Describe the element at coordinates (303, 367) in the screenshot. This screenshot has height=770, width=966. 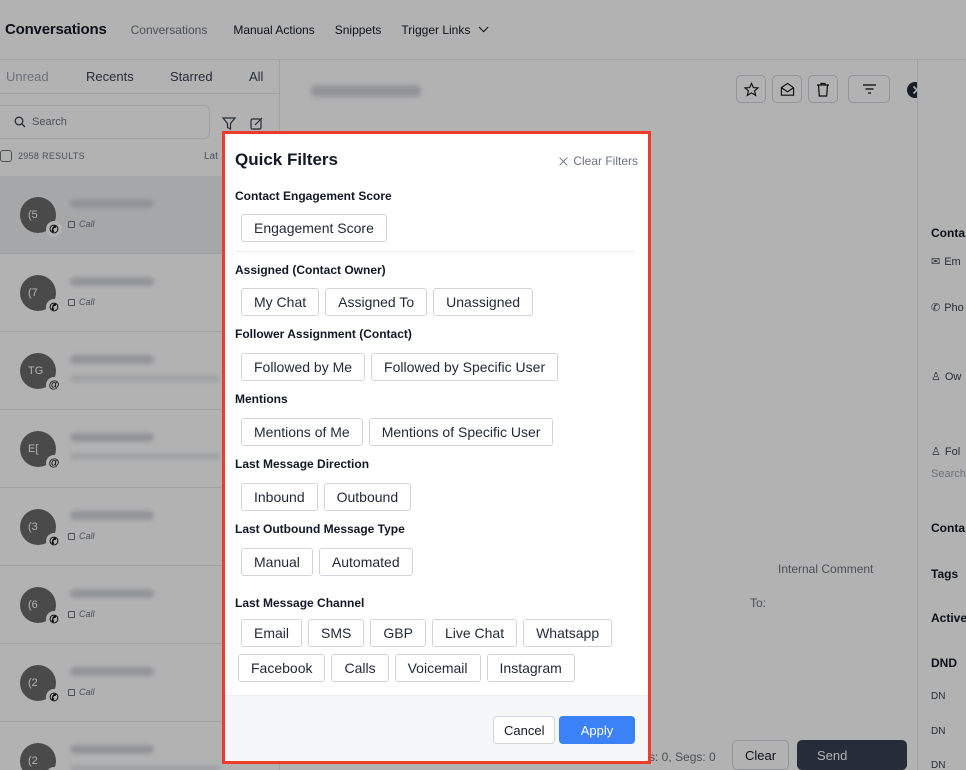
I see `chip-followed-by-me: Followed by Me` at that location.